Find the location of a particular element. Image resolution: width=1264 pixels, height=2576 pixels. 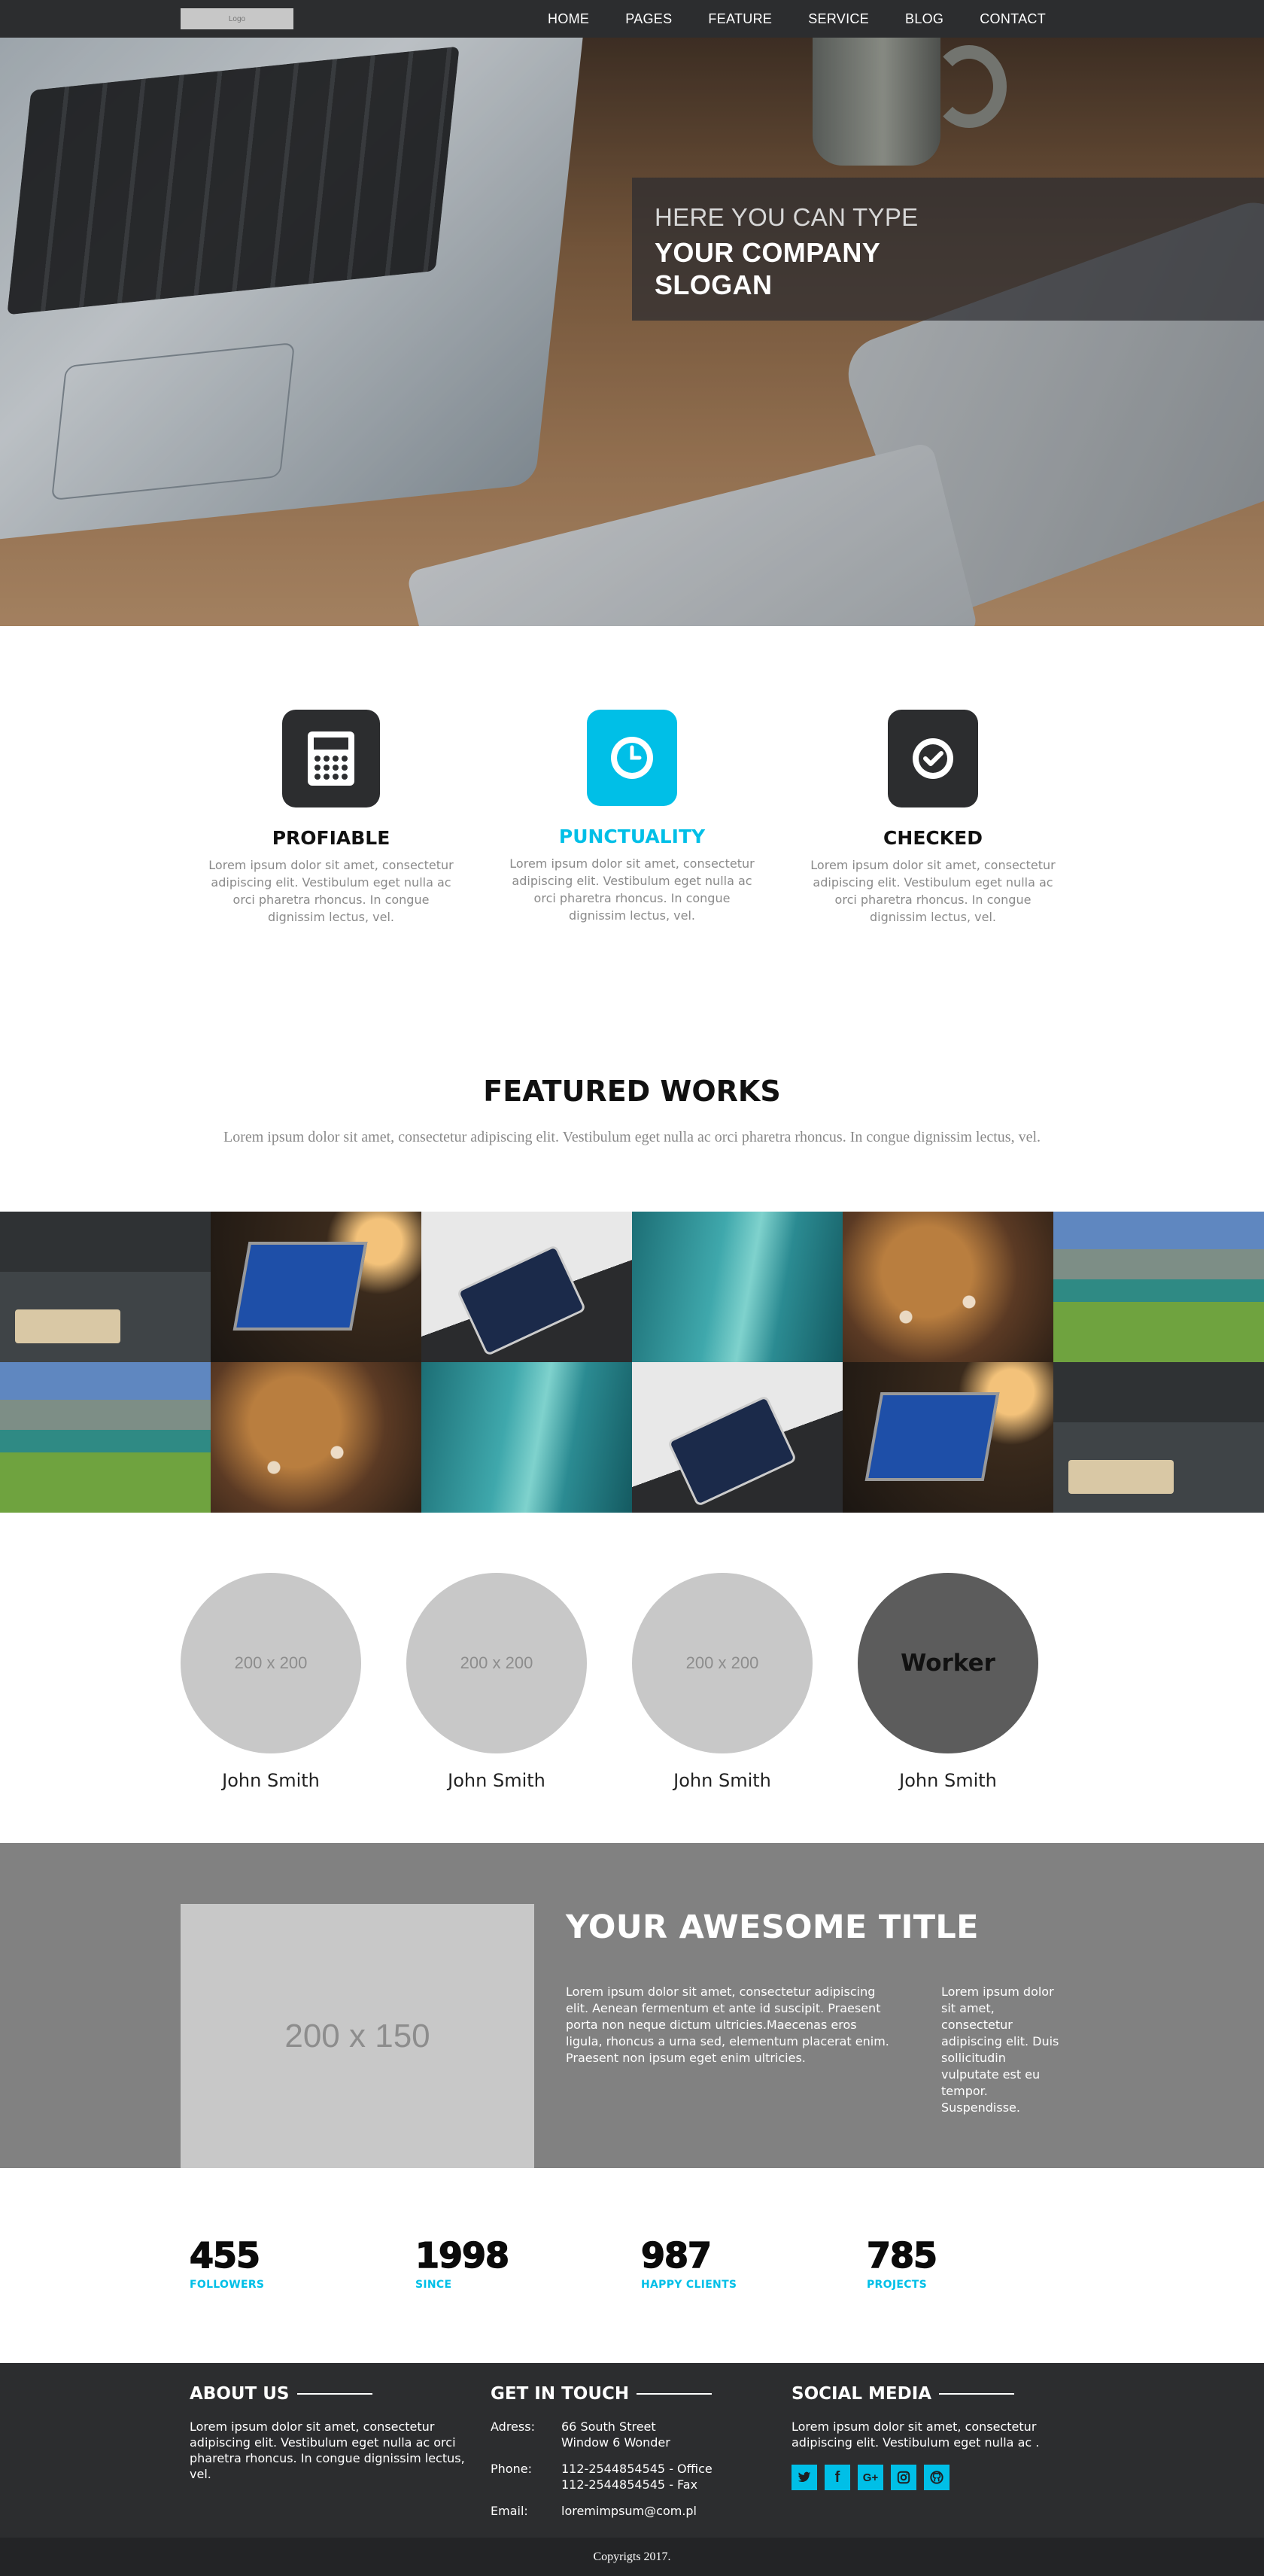

copyright-text: Copyrigts 2017. is located at coordinates (632, 2556).